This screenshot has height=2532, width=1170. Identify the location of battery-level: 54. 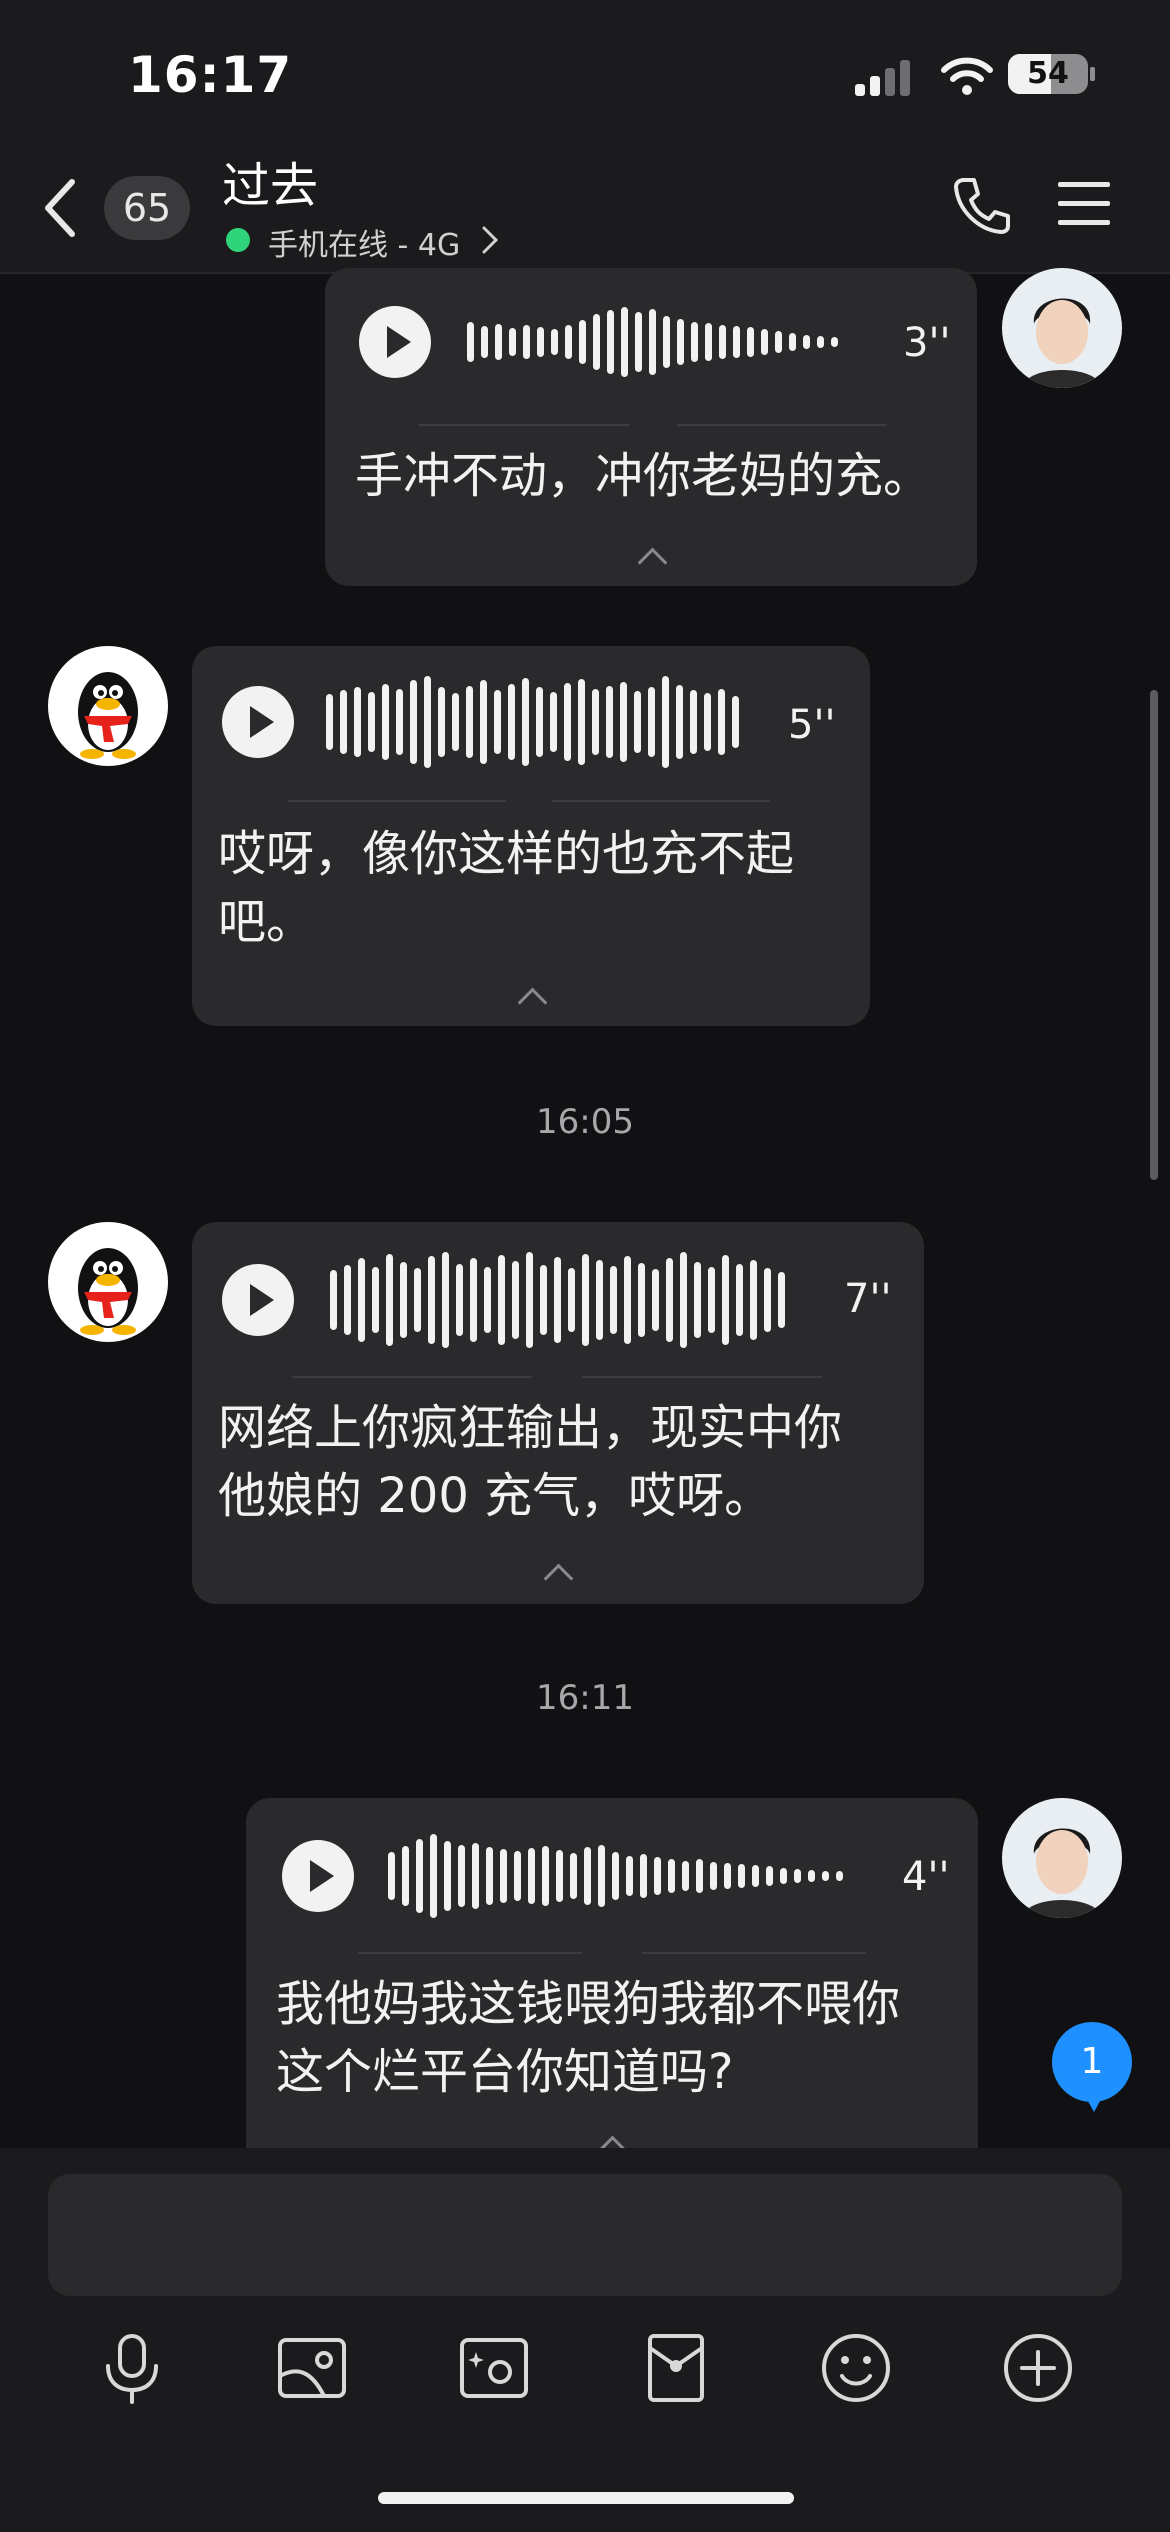
(1048, 73).